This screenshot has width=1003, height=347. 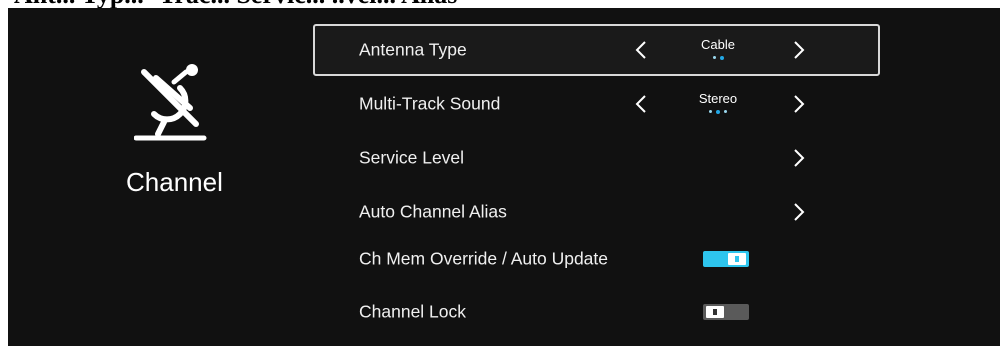 I want to click on option-value-text: Stereo, so click(x=718, y=98).